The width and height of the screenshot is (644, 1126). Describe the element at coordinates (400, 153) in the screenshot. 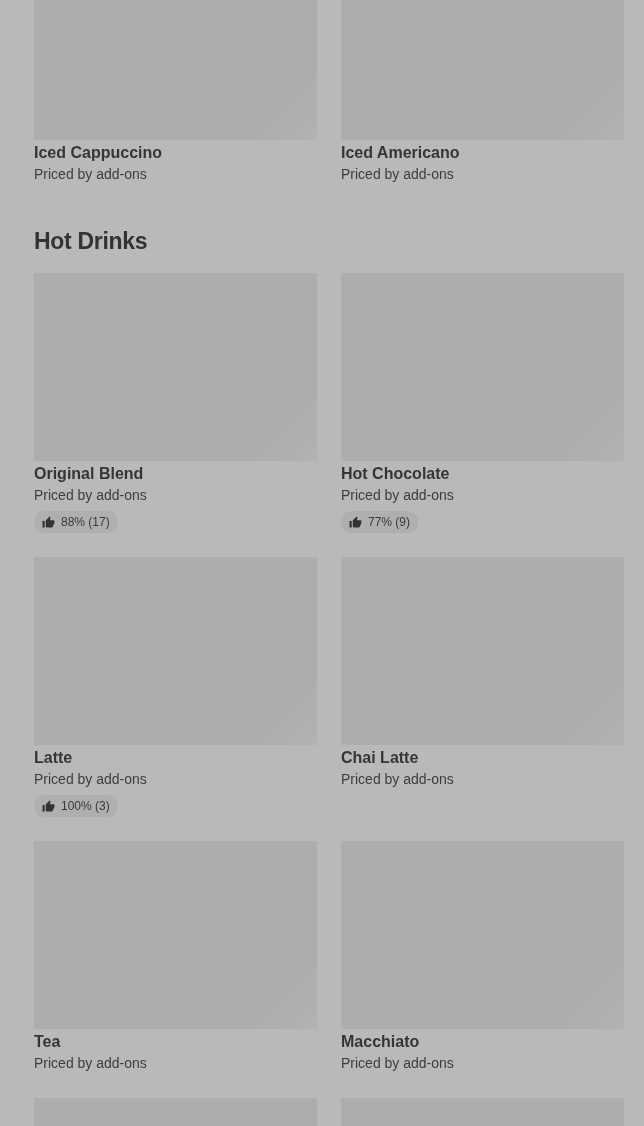

I see `product-name: Iced Americano` at that location.